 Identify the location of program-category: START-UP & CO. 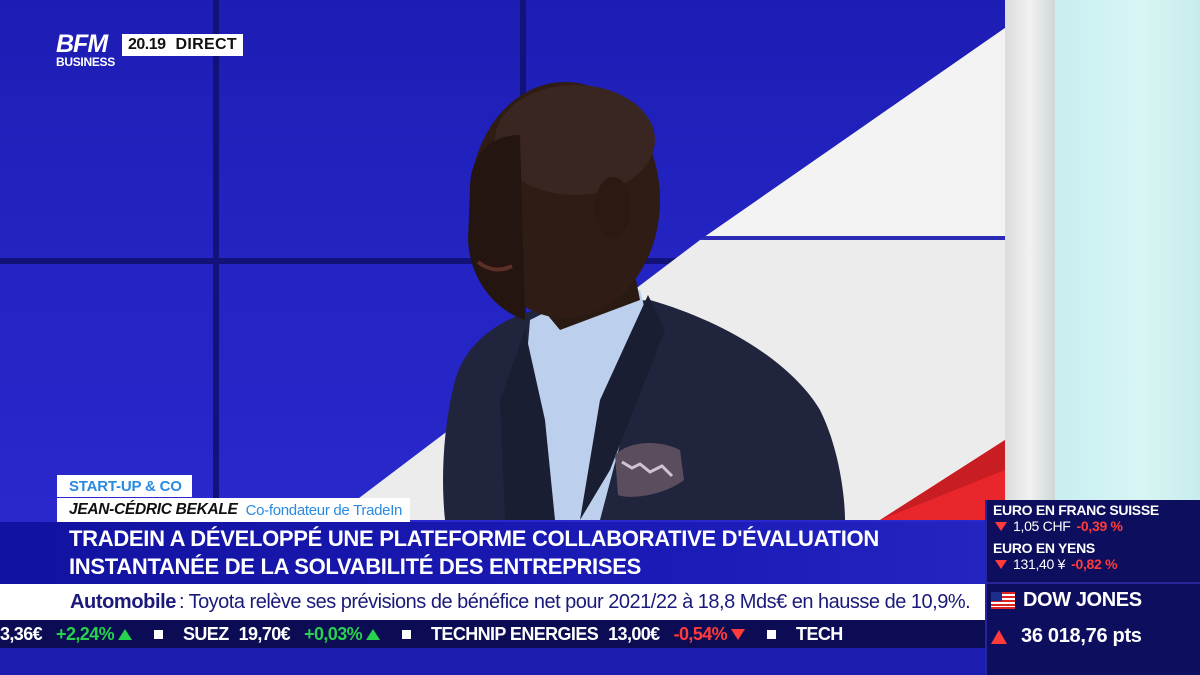
(125, 486).